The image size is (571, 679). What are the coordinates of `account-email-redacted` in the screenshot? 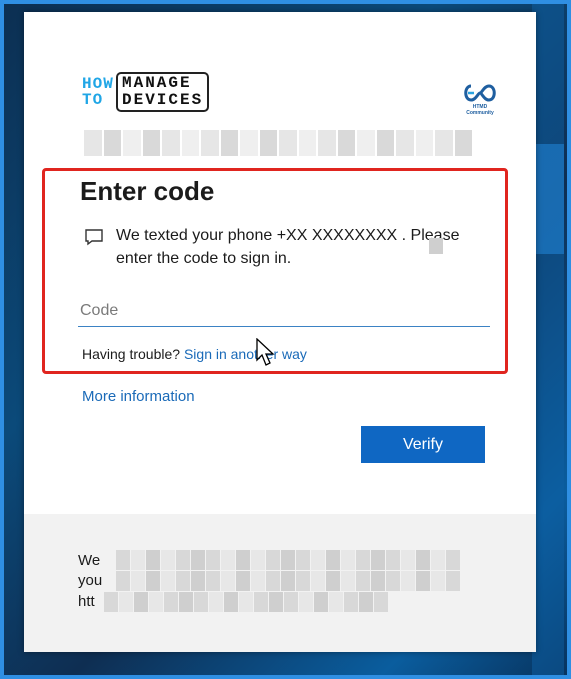 It's located at (279, 143).